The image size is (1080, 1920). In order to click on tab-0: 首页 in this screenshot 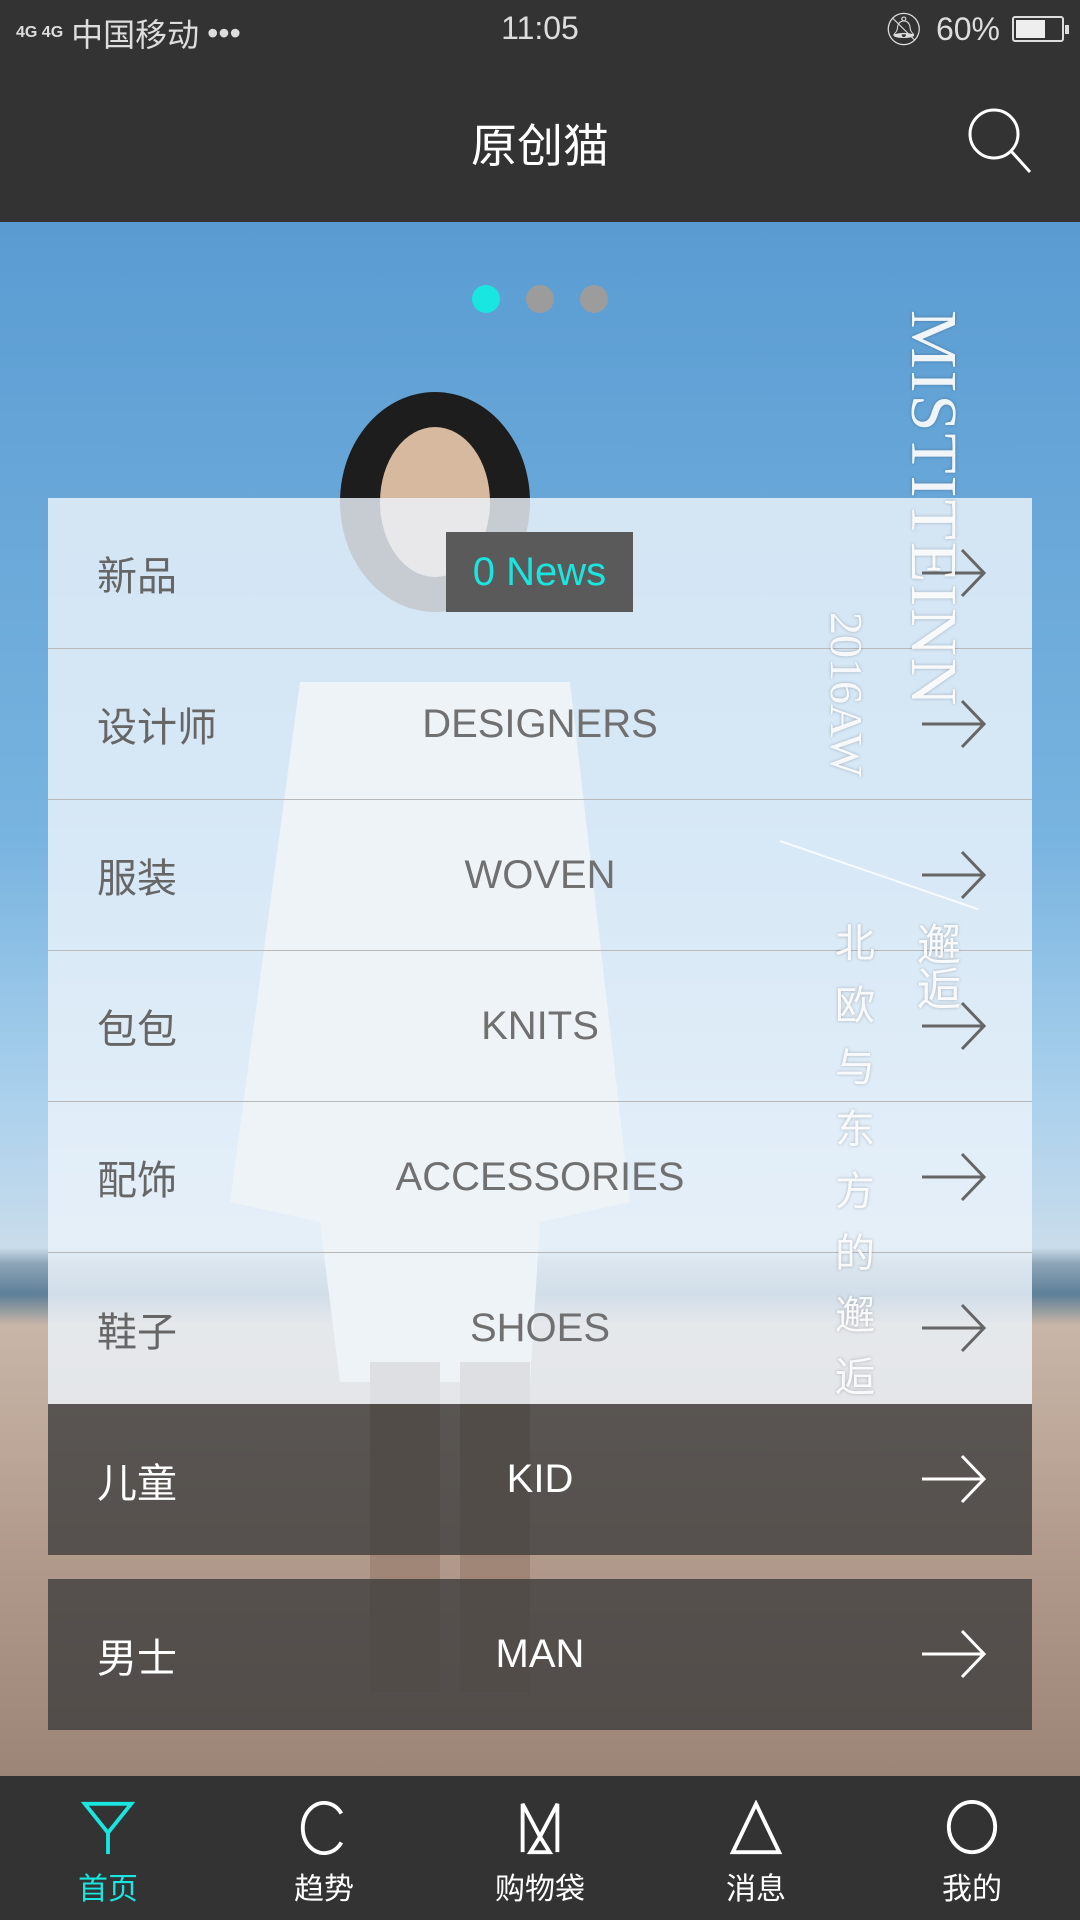, I will do `click(108, 1848)`.